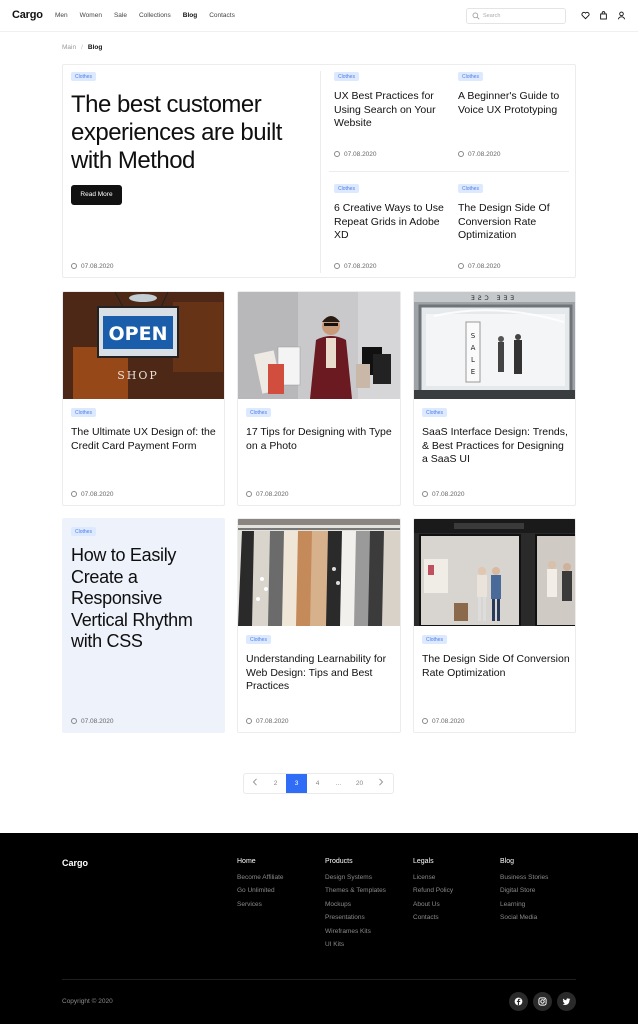 The width and height of the screenshot is (638, 1024). What do you see at coordinates (260, 890) in the screenshot?
I see `footer-link: Go Unlimited` at bounding box center [260, 890].